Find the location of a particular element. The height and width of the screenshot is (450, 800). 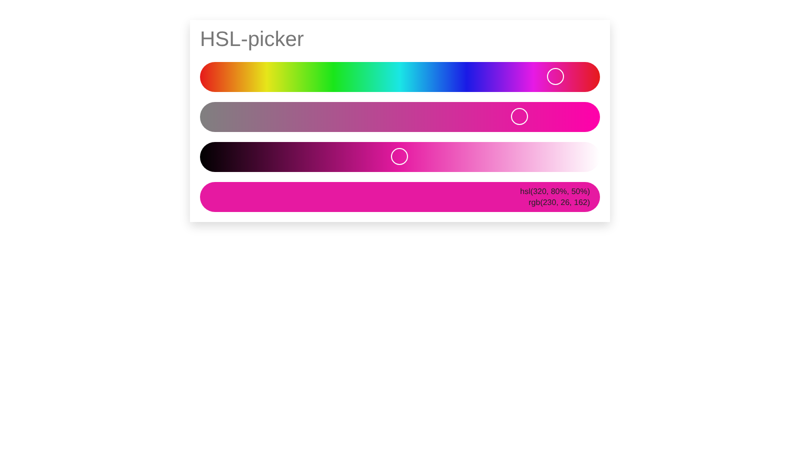

lightness-slider is located at coordinates (400, 157).